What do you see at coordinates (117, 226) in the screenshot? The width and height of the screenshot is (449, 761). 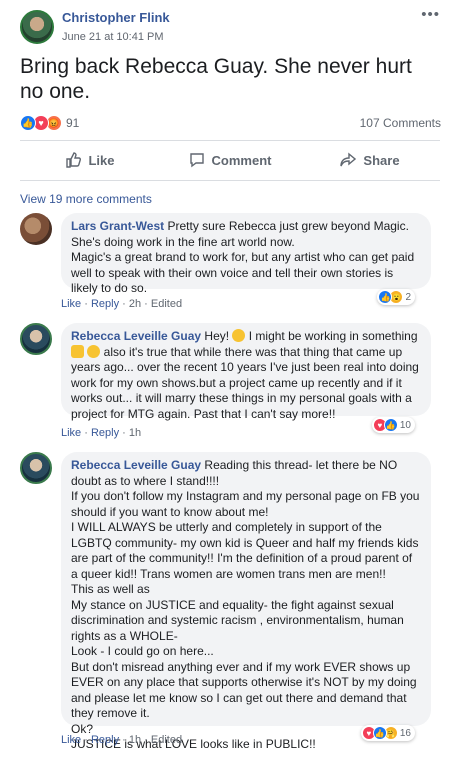 I see `comment-author: Lars Grant-West` at bounding box center [117, 226].